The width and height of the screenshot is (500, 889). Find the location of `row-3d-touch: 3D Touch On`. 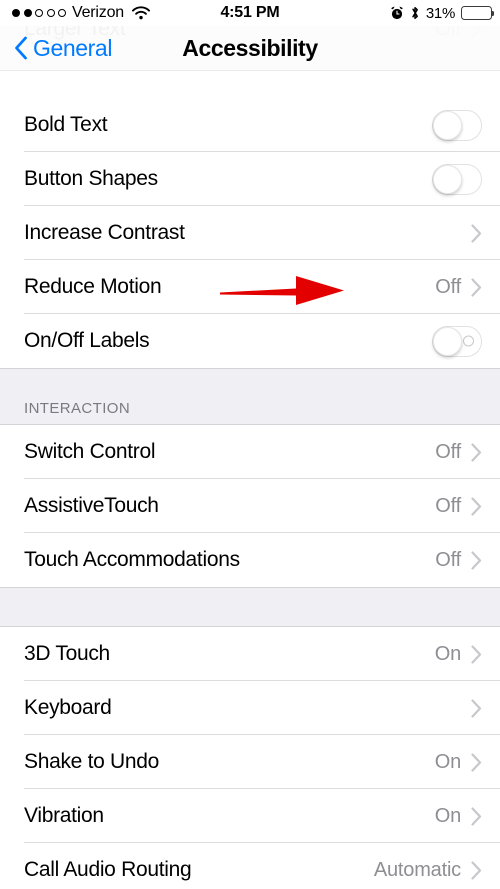

row-3d-touch: 3D Touch On is located at coordinates (250, 654).